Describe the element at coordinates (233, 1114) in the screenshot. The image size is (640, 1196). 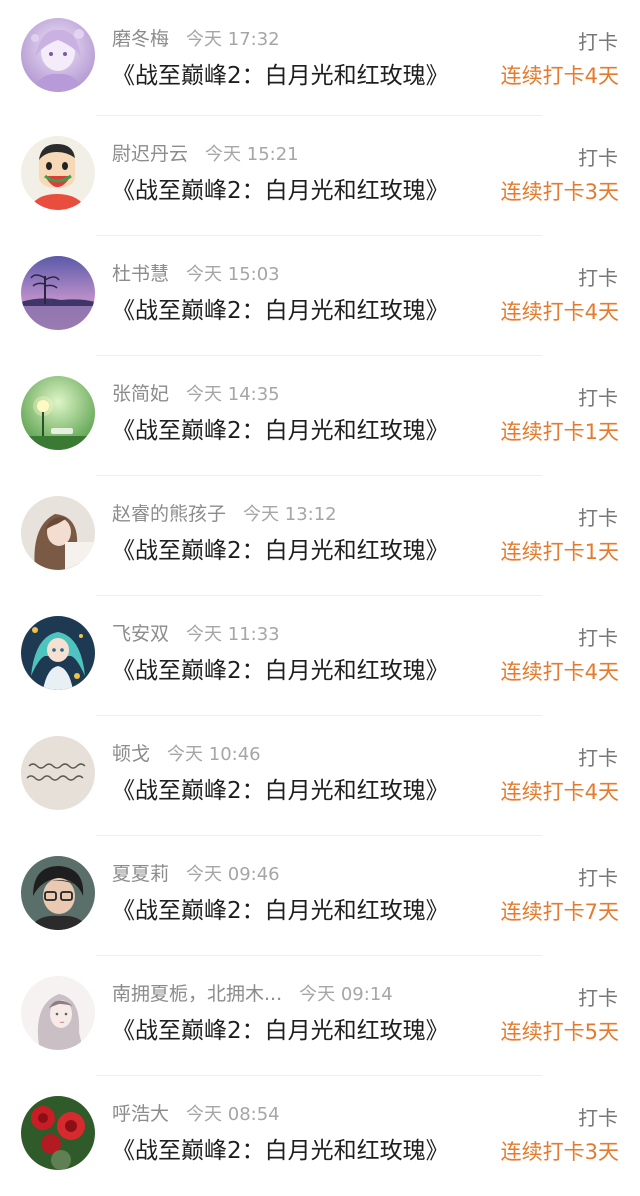
I see `timestamp: 今天 08:54` at that location.